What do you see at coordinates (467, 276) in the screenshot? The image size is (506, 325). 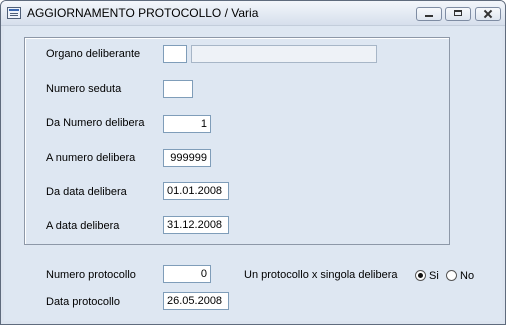 I see `radio-no-label: No` at bounding box center [467, 276].